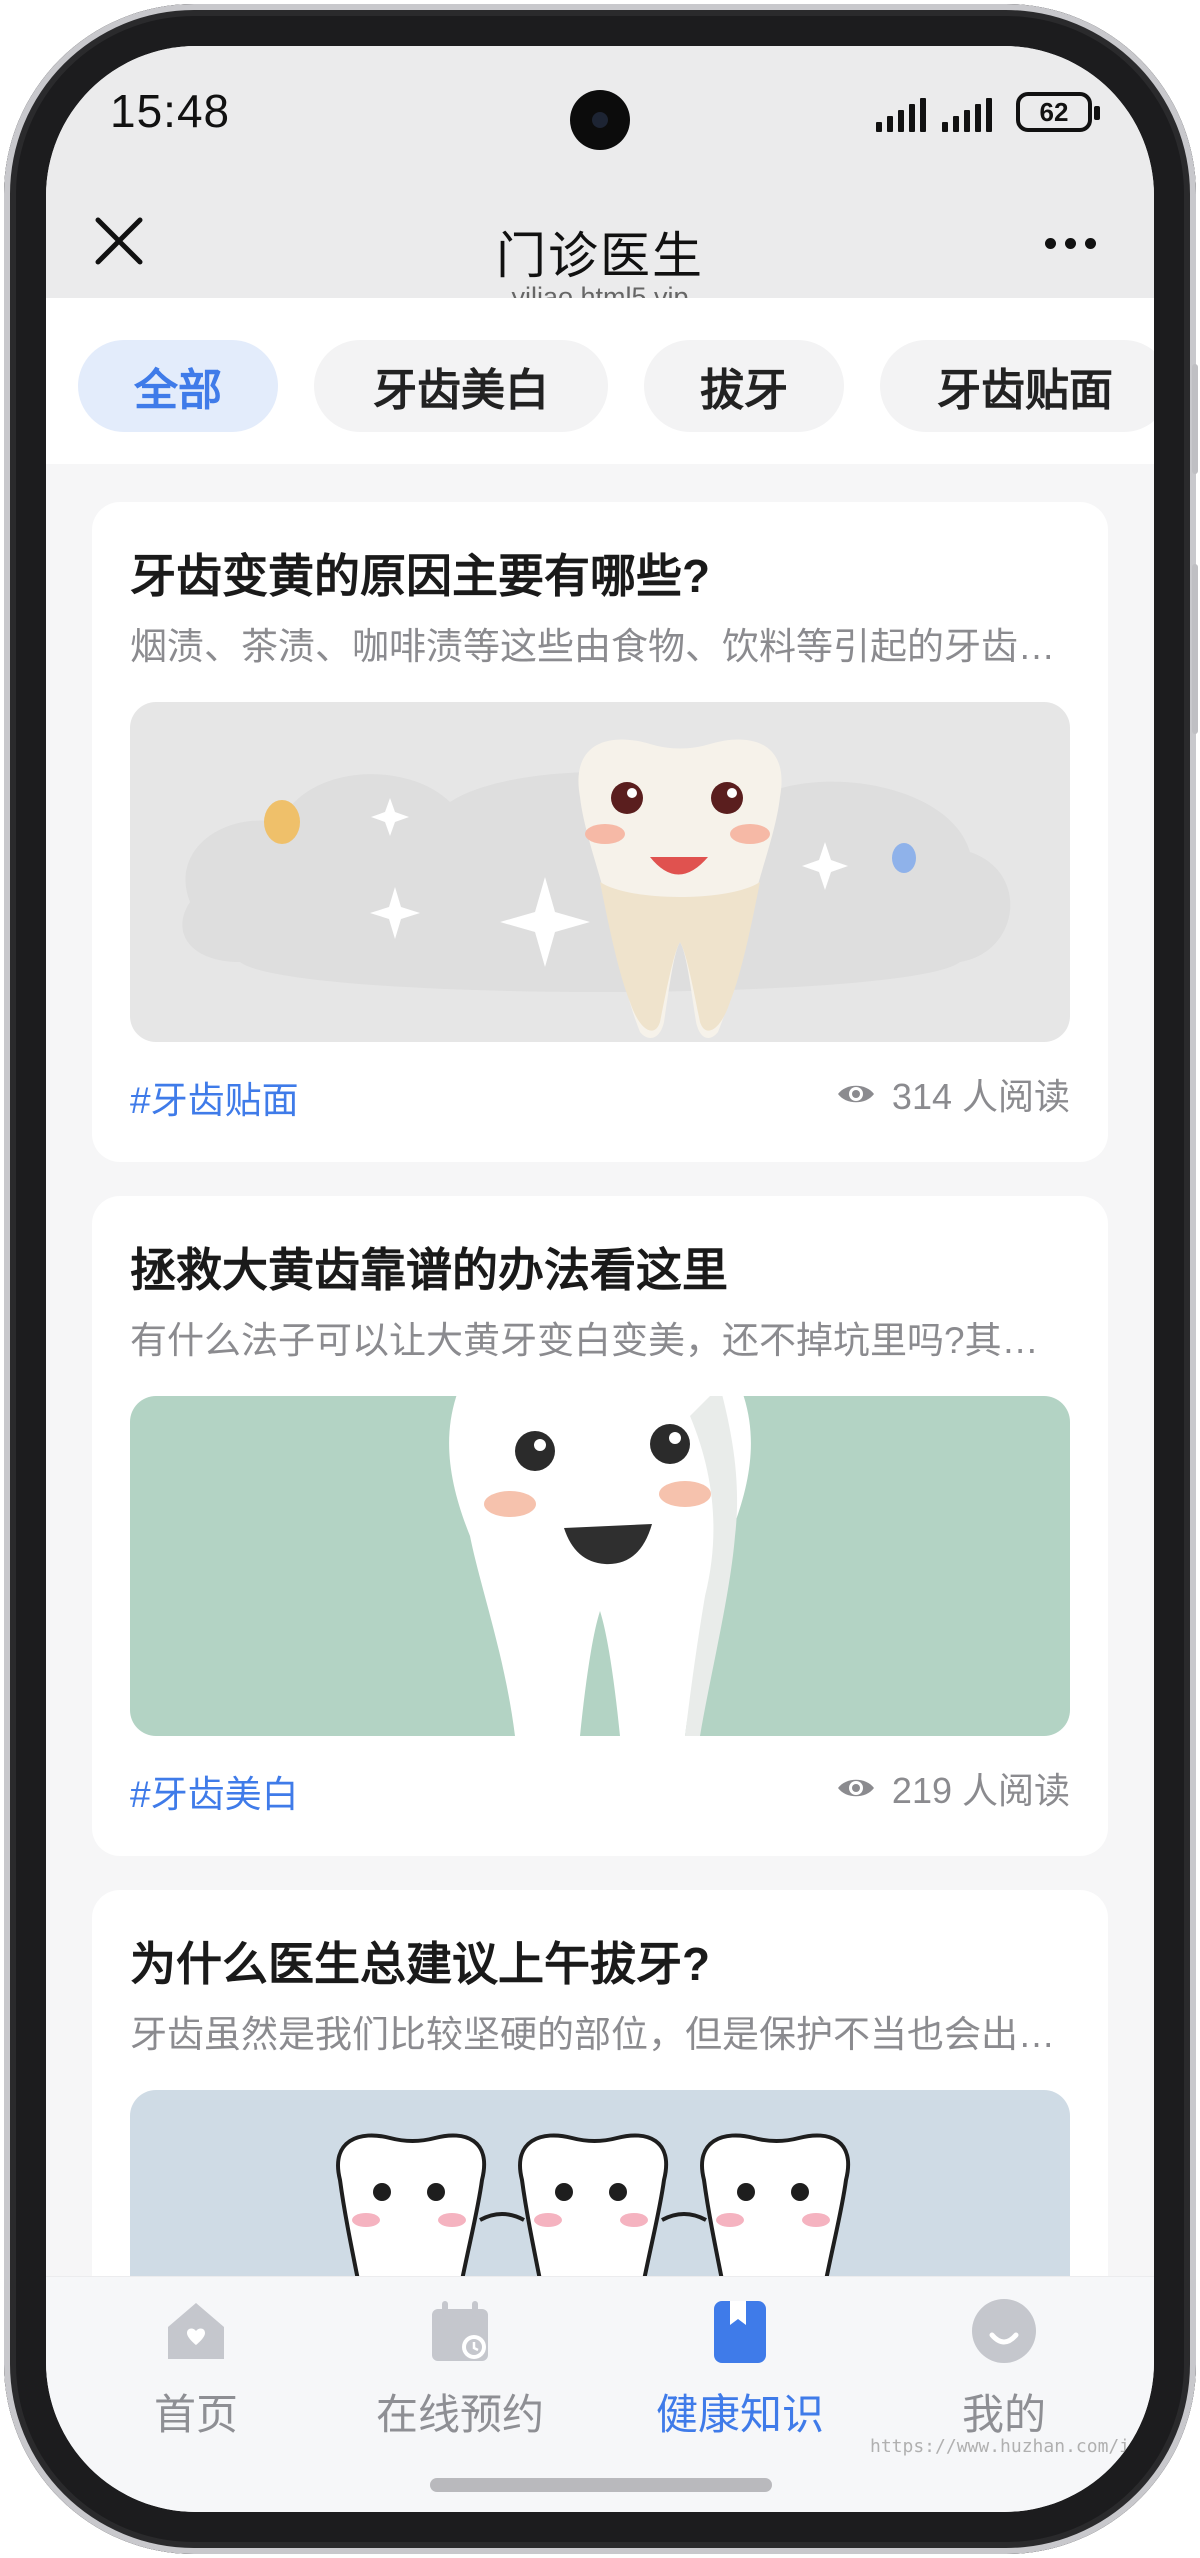  I want to click on nav-health-knowledge: 健康知识, so click(740, 2368).